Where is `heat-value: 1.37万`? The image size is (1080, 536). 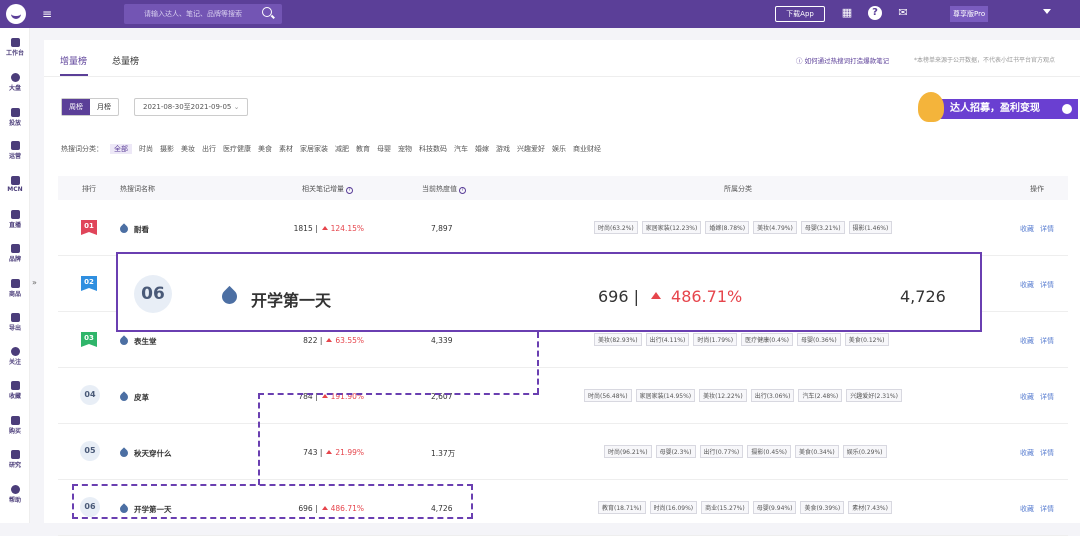
heat-value: 1.37万 is located at coordinates (443, 453).